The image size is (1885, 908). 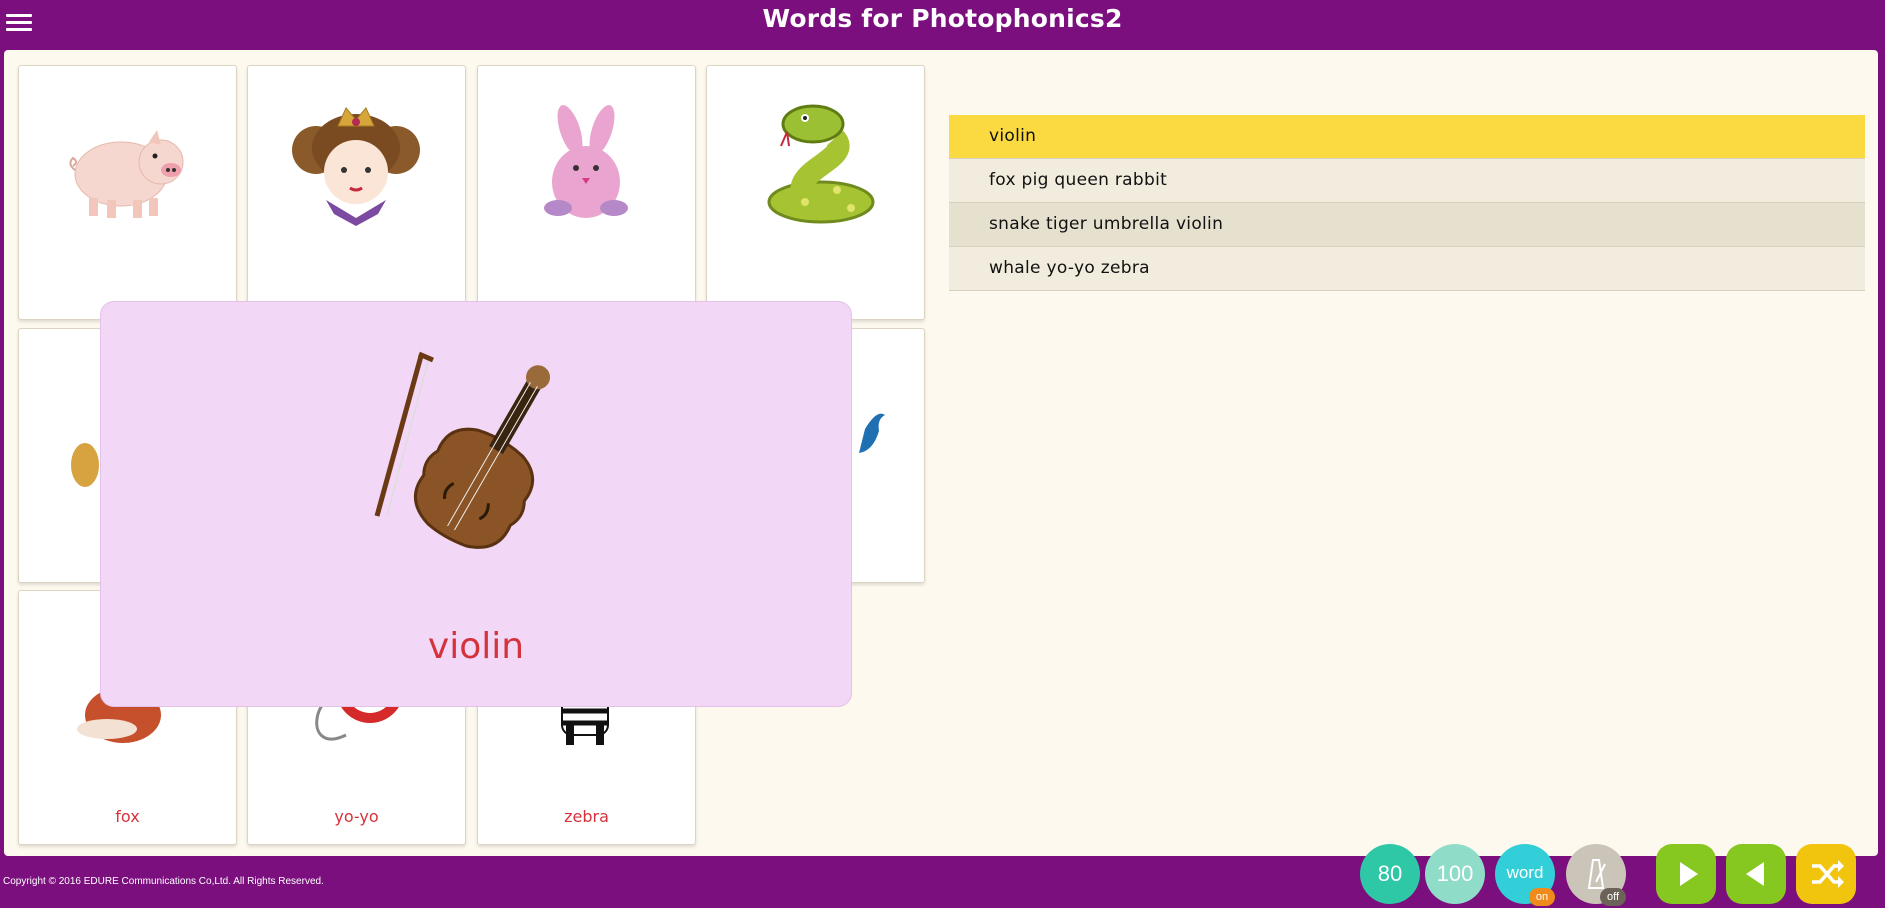 I want to click on play-icon, so click(x=1689, y=874).